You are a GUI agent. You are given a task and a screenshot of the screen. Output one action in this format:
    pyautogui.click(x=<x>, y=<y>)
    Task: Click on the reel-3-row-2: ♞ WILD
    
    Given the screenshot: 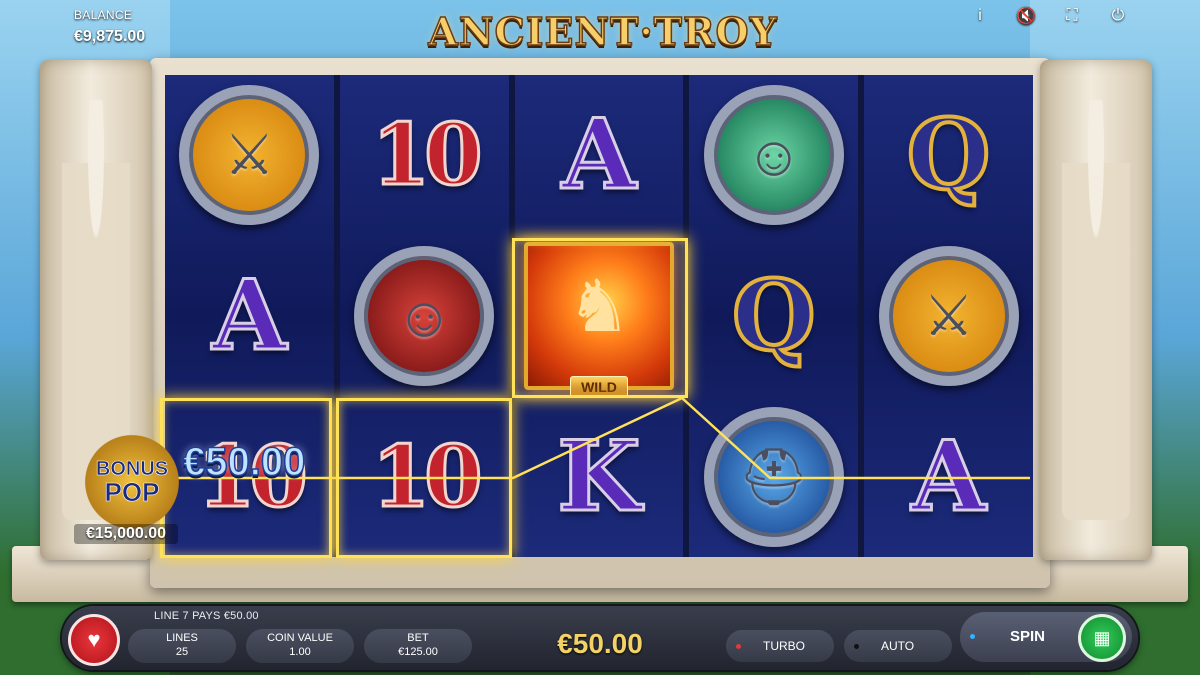 What is the action you would take?
    pyautogui.click(x=599, y=317)
    